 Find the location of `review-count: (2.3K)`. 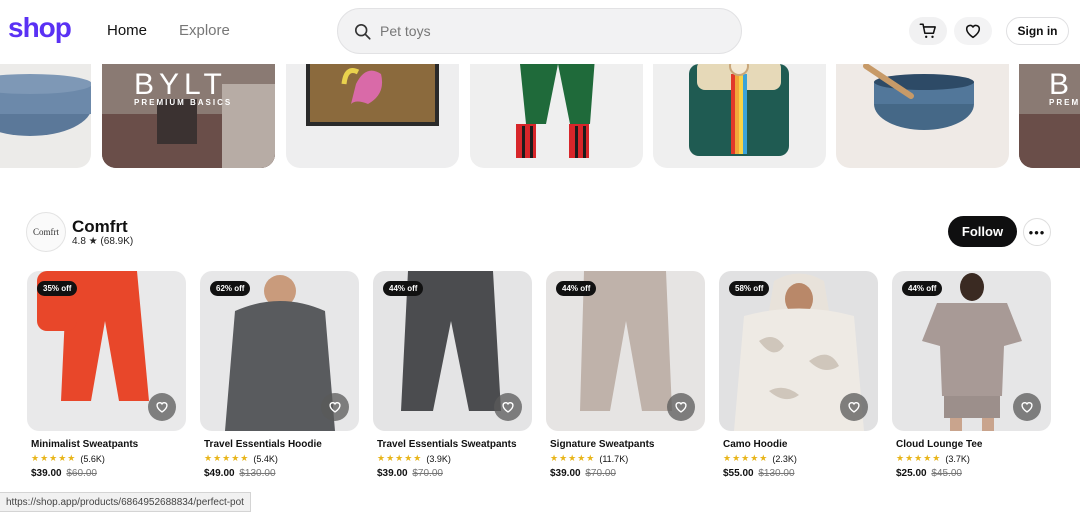

review-count: (2.3K) is located at coordinates (784, 458).